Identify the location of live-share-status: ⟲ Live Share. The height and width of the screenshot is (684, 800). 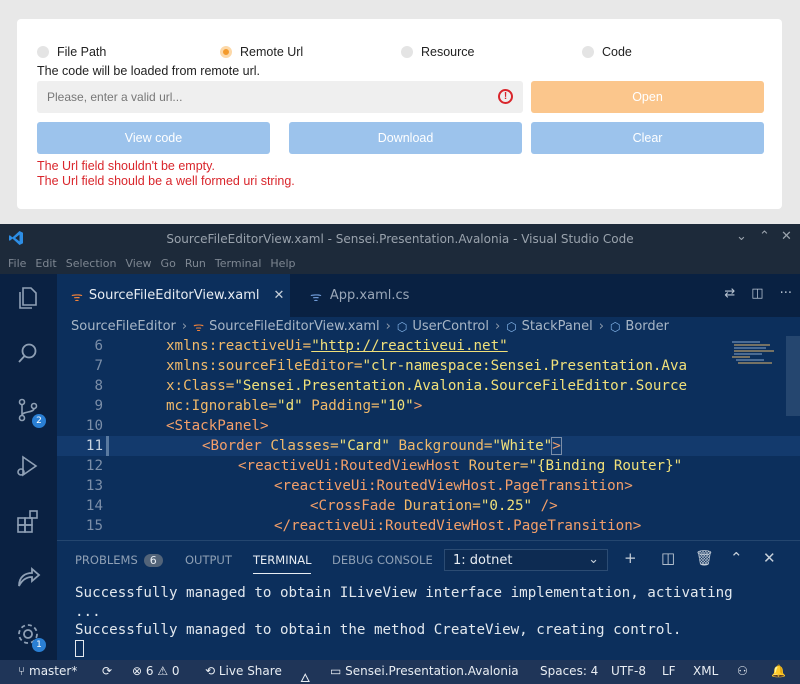
(243, 671).